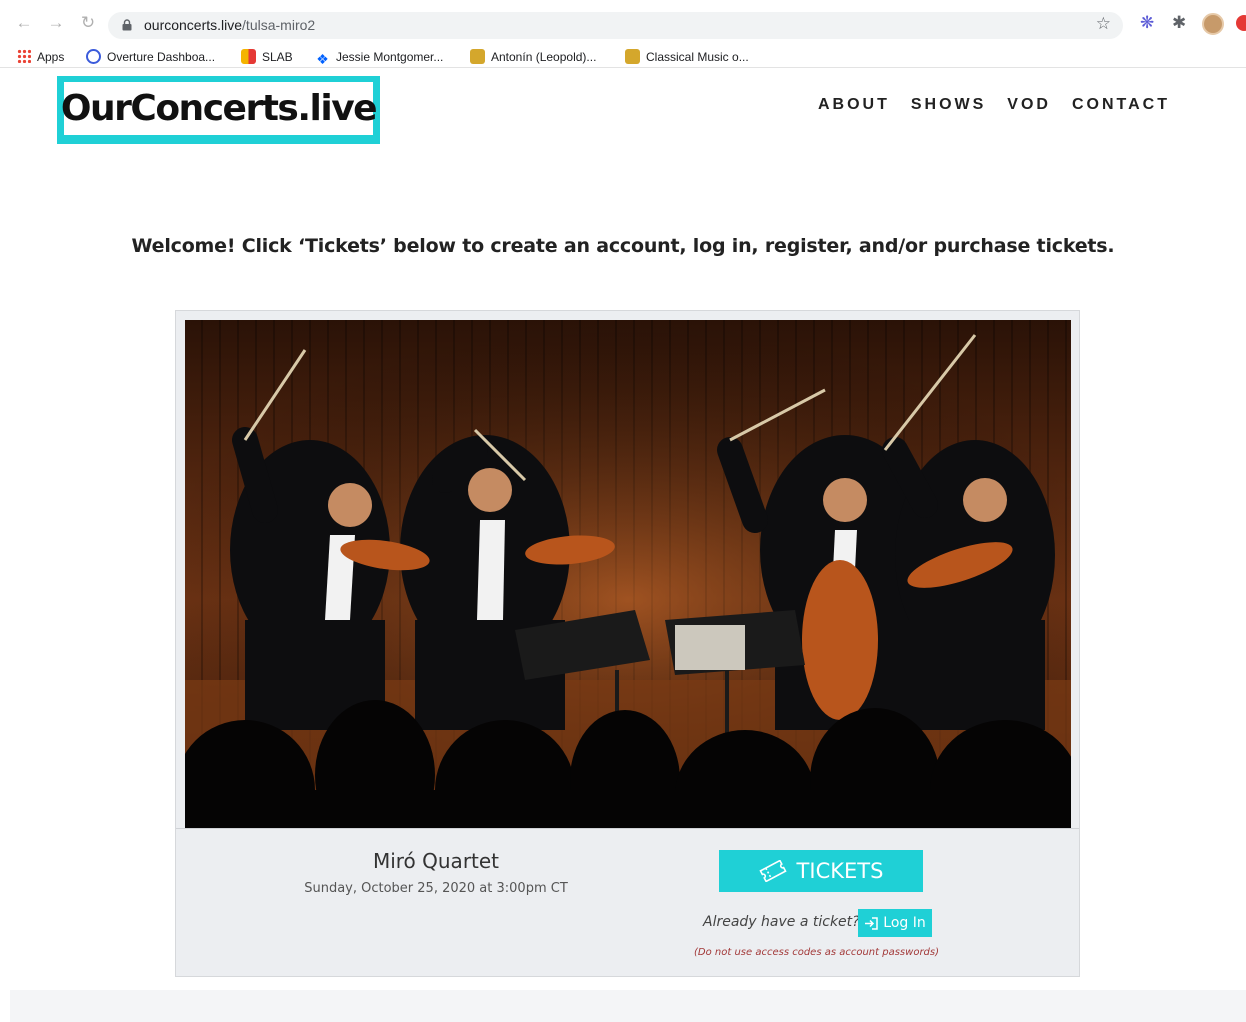 The width and height of the screenshot is (1246, 1022). I want to click on forward-icon: →, so click(56, 23).